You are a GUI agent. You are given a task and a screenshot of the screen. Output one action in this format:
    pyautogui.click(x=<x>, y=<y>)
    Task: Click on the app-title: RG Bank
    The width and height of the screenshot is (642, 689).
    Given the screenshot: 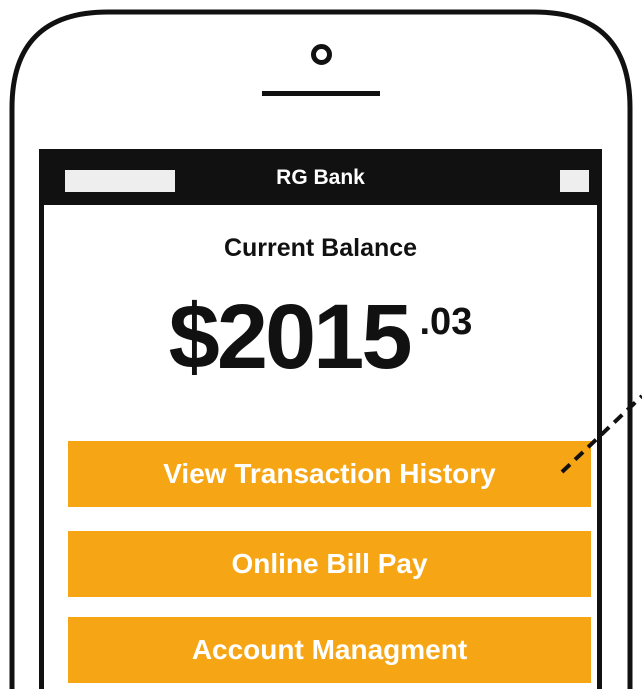 What is the action you would take?
    pyautogui.click(x=320, y=177)
    